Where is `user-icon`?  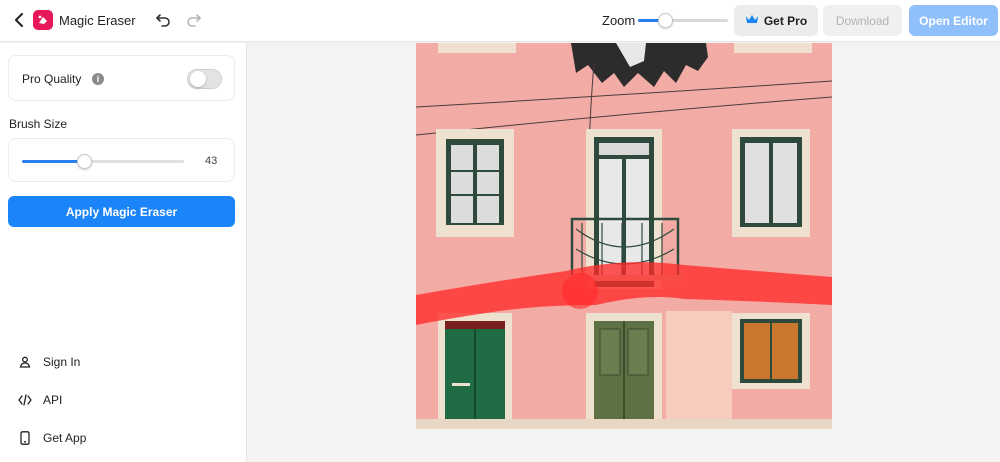 user-icon is located at coordinates (25, 362).